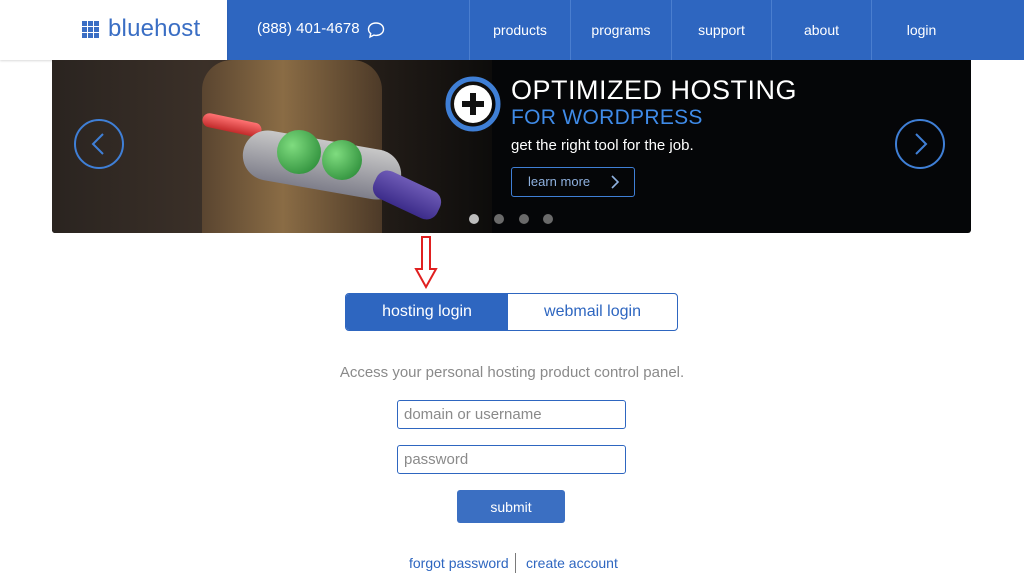 Image resolution: width=1024 pixels, height=577 pixels. I want to click on nav-about: about, so click(821, 30).